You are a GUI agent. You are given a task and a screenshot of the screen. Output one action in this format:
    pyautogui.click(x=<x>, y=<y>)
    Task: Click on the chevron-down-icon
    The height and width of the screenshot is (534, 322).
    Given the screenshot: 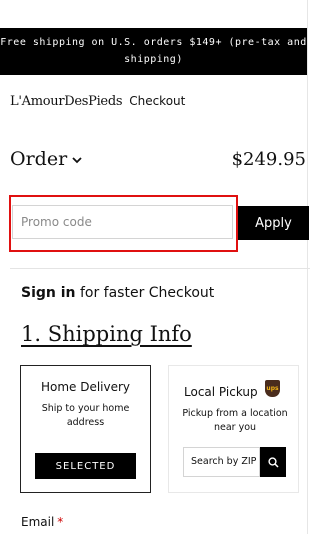 What is the action you would take?
    pyautogui.click(x=77, y=160)
    